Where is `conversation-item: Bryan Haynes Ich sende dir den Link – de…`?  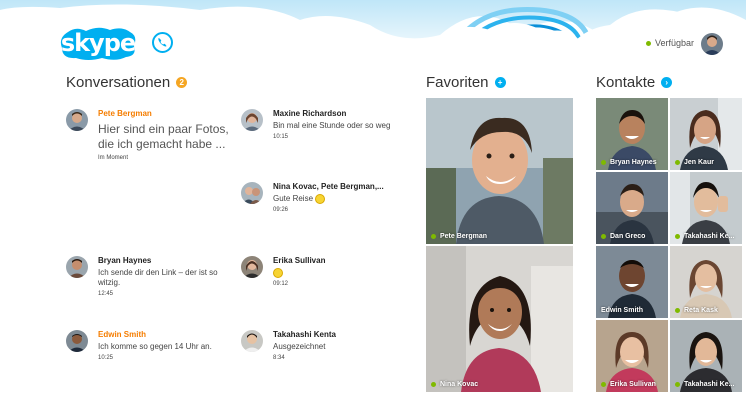
conversation-item: Bryan Haynes Ich sende dir den Link – de… is located at coordinates (149, 276).